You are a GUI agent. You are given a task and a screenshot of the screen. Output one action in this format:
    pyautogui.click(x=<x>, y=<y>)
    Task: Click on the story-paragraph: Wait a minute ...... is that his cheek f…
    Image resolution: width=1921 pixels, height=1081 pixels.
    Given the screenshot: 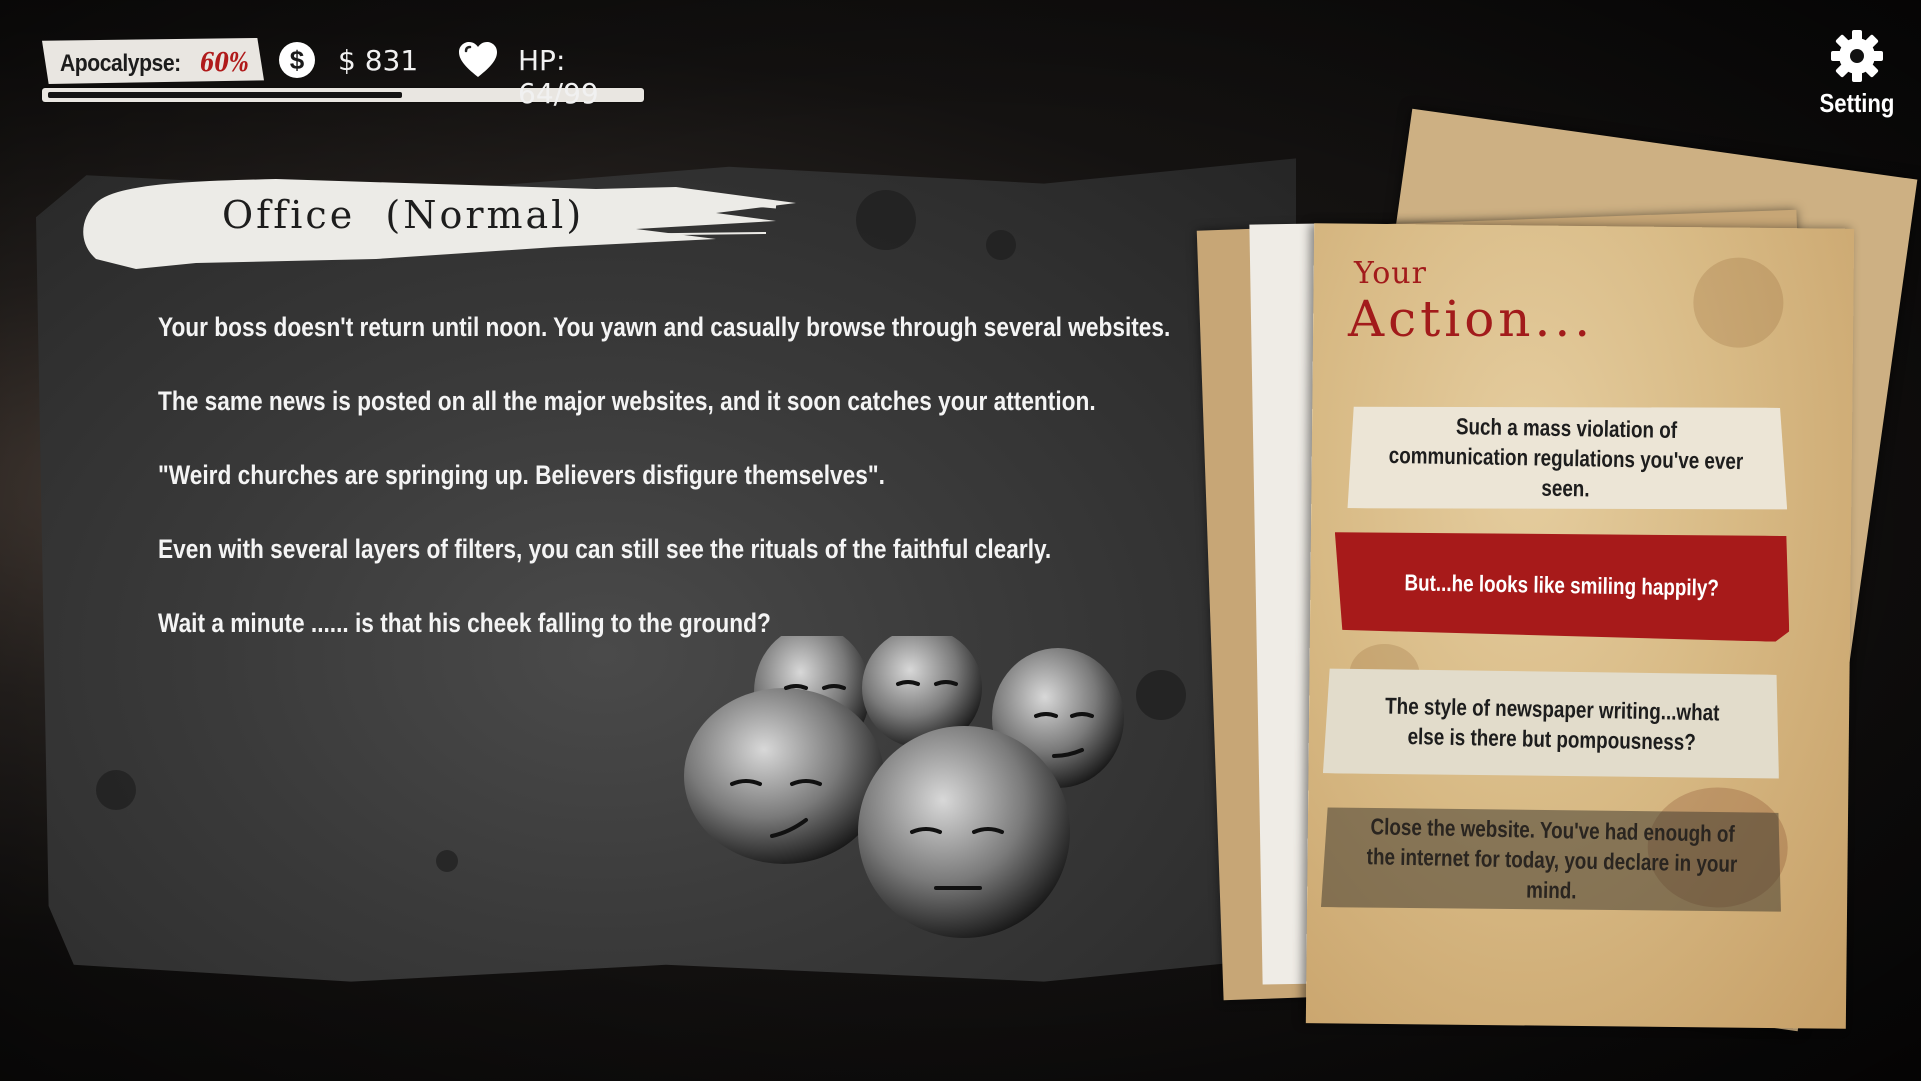 What is the action you would take?
    pyautogui.click(x=464, y=623)
    